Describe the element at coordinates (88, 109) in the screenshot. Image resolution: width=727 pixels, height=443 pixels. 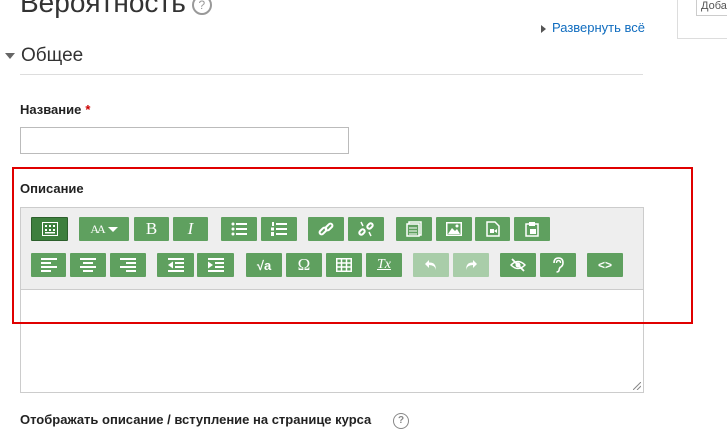
I see `required-icon: *` at that location.